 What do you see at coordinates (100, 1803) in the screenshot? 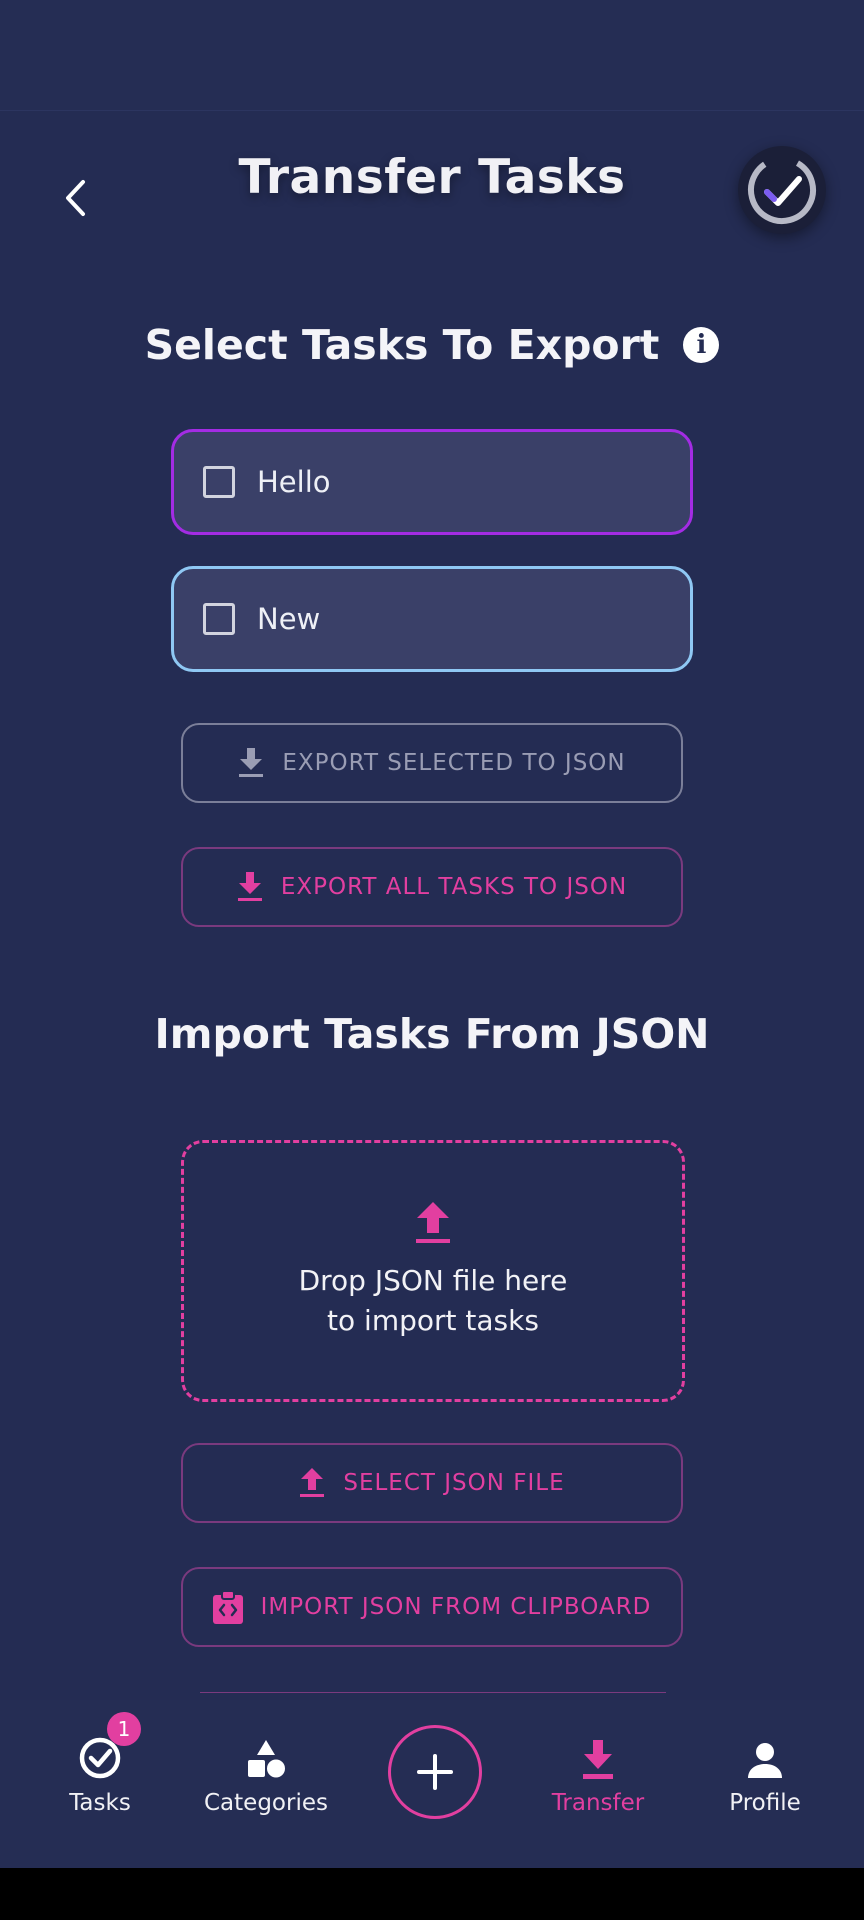
I see `nav-label-tasks: Tasks` at bounding box center [100, 1803].